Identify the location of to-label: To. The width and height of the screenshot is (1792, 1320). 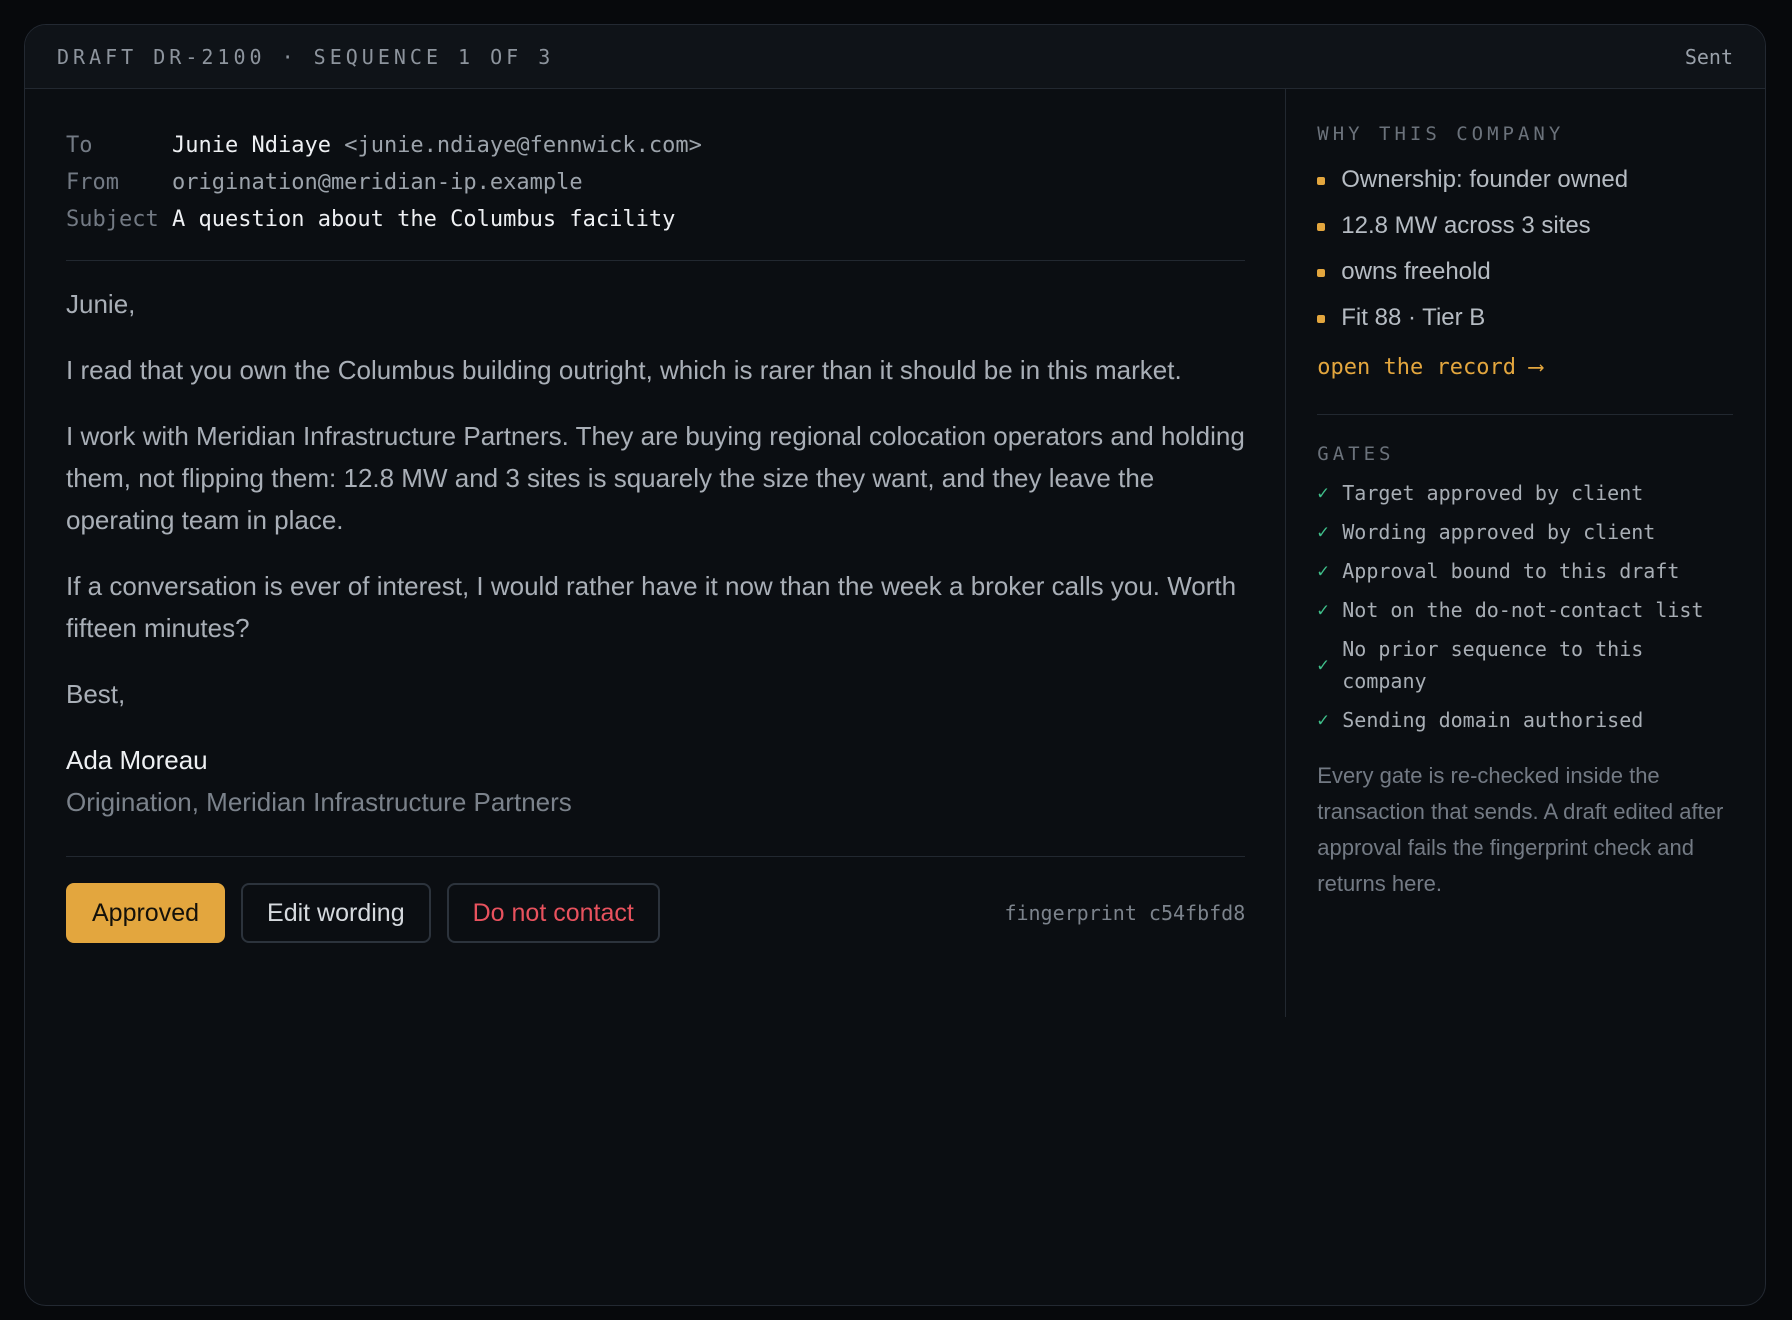
(79, 145).